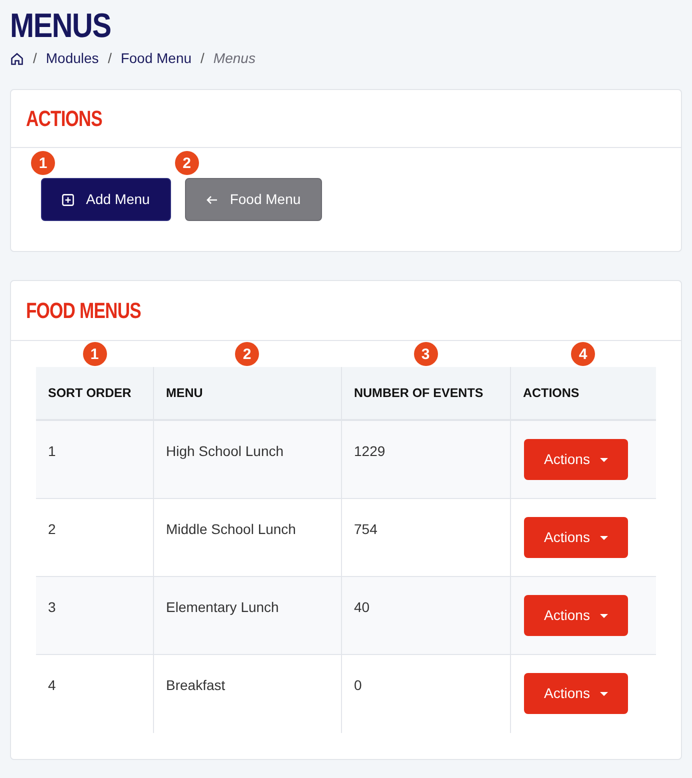 The image size is (692, 778). Describe the element at coordinates (106, 199) in the screenshot. I see `add-menu-button: Add Menu` at that location.